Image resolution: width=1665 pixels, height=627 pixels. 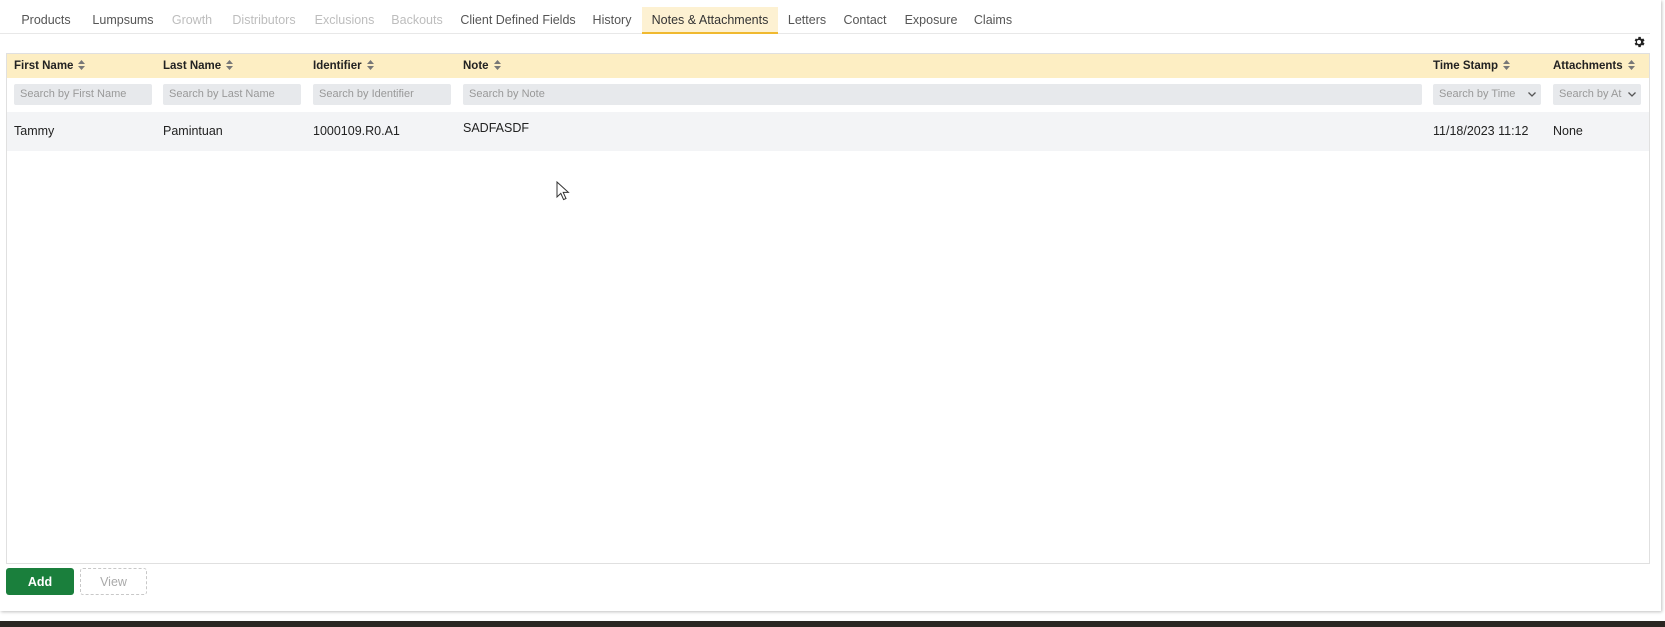 I want to click on time-stamp-filter-select: Search by Time, so click(x=1487, y=94).